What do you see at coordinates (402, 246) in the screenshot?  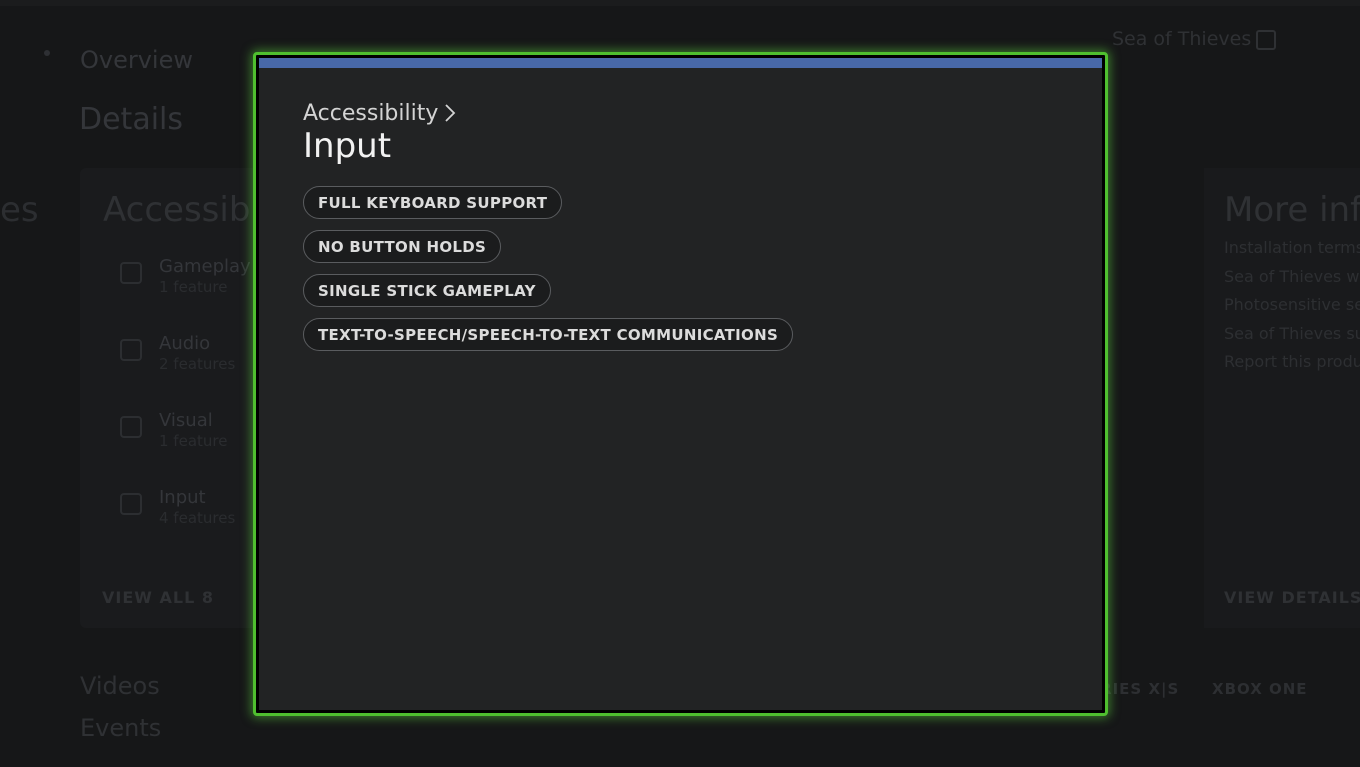 I see `feature-chip: NO BUTTON HOLDS` at bounding box center [402, 246].